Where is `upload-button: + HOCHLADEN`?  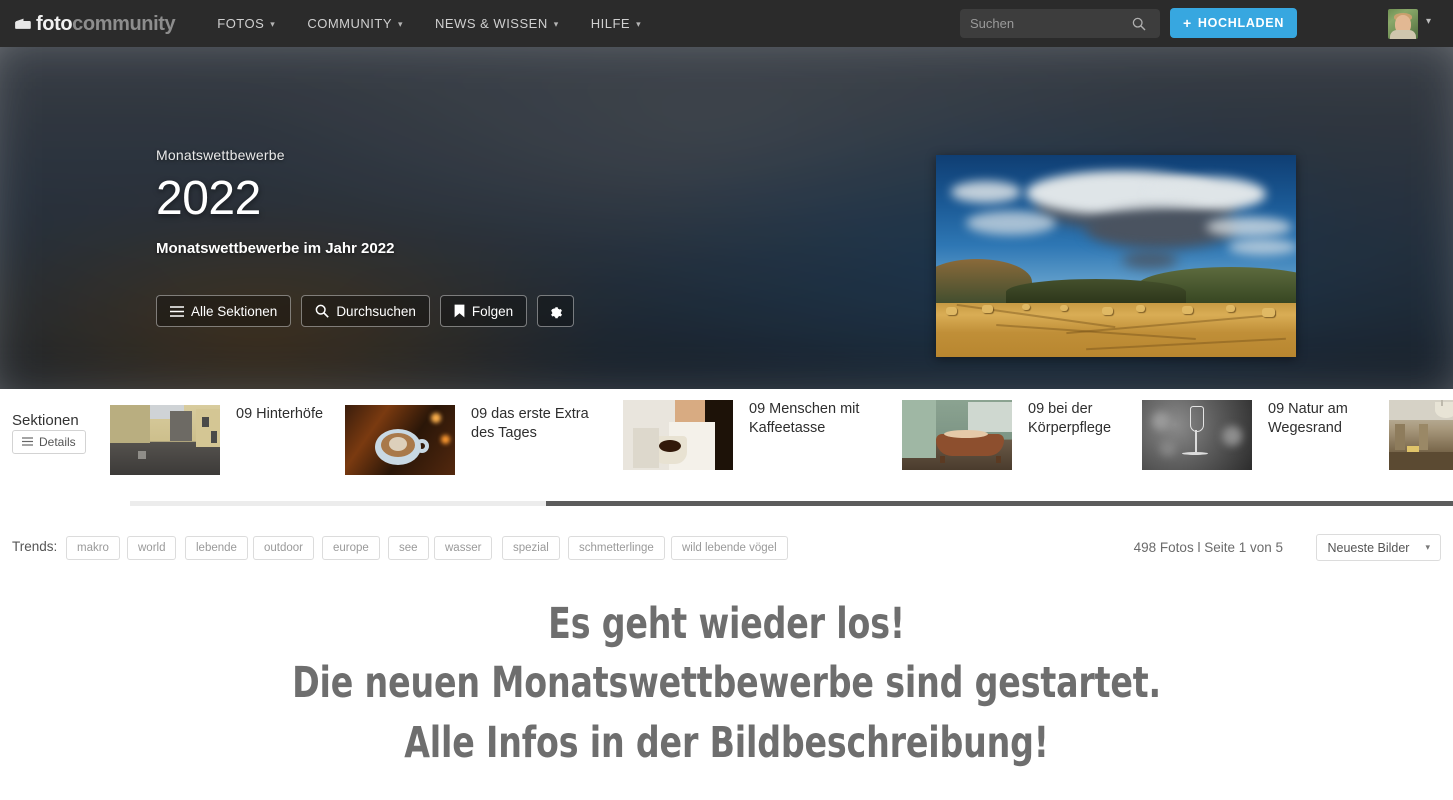
upload-button: + HOCHLADEN is located at coordinates (1234, 23).